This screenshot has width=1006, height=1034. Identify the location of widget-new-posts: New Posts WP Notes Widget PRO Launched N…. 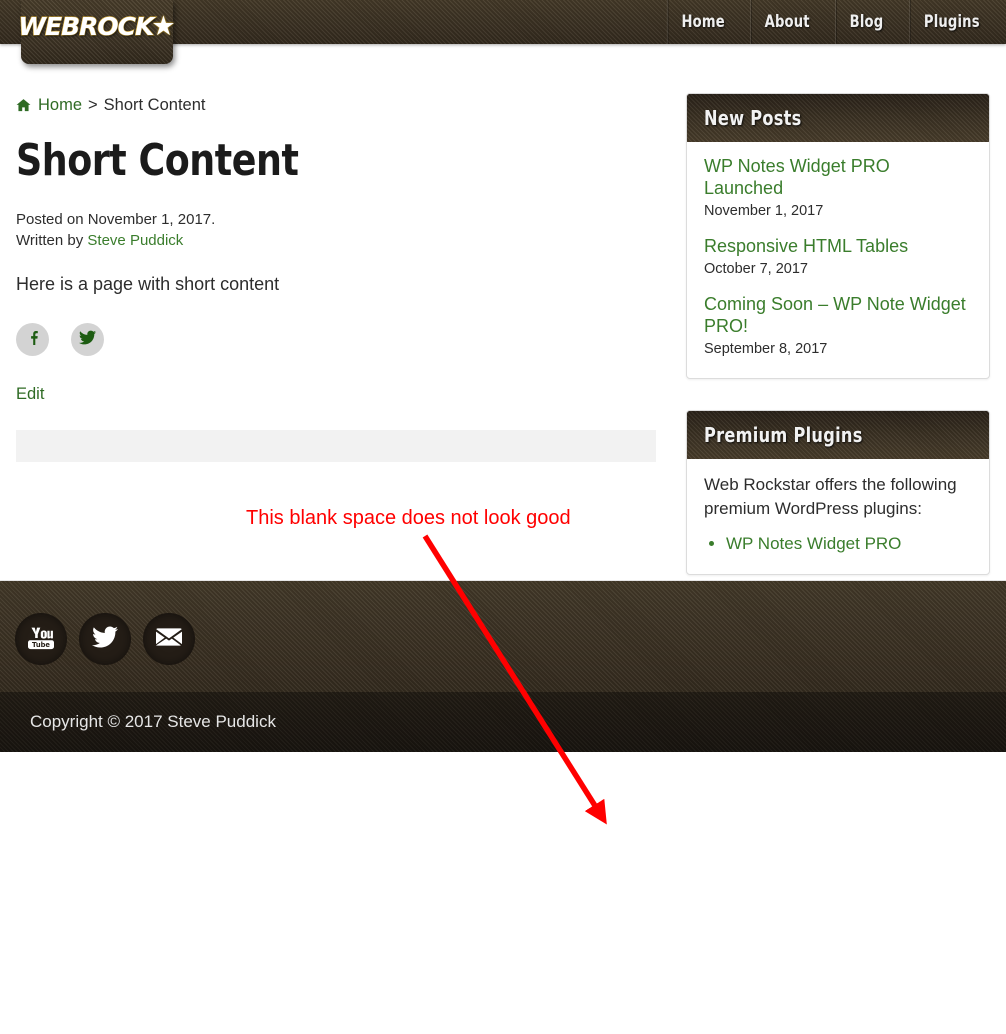
(838, 236).